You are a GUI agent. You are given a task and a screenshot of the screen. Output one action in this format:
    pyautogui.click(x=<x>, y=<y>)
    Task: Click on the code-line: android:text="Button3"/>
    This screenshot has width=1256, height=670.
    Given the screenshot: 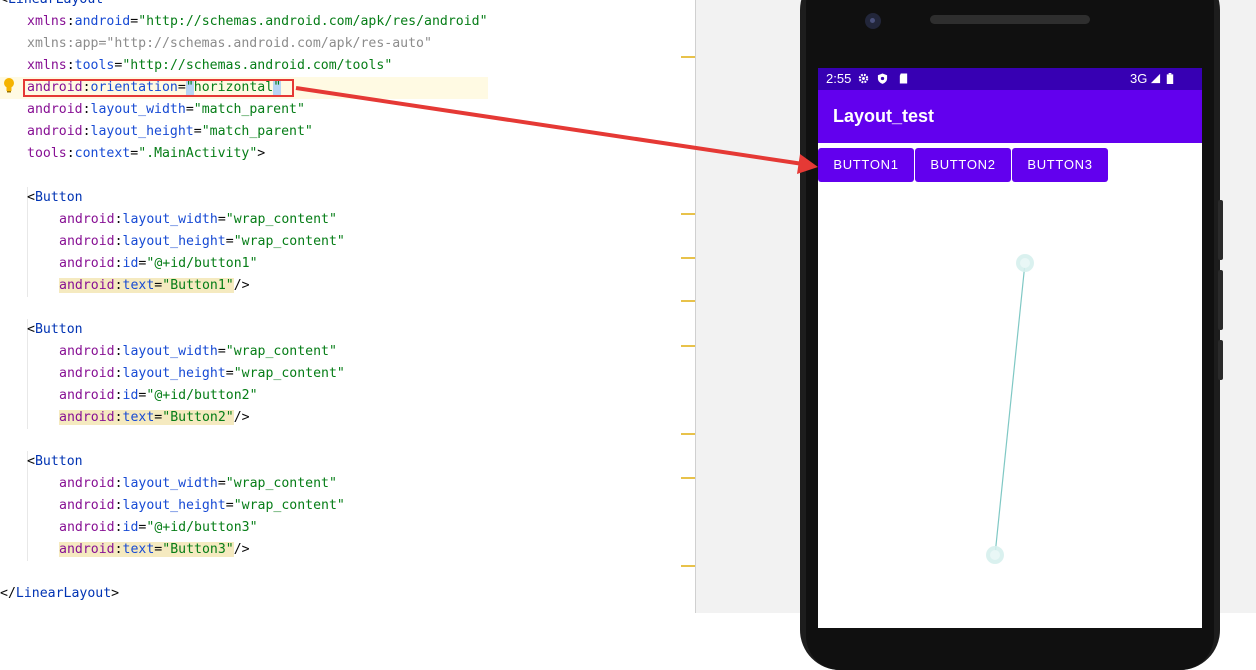 What is the action you would take?
    pyautogui.click(x=244, y=550)
    